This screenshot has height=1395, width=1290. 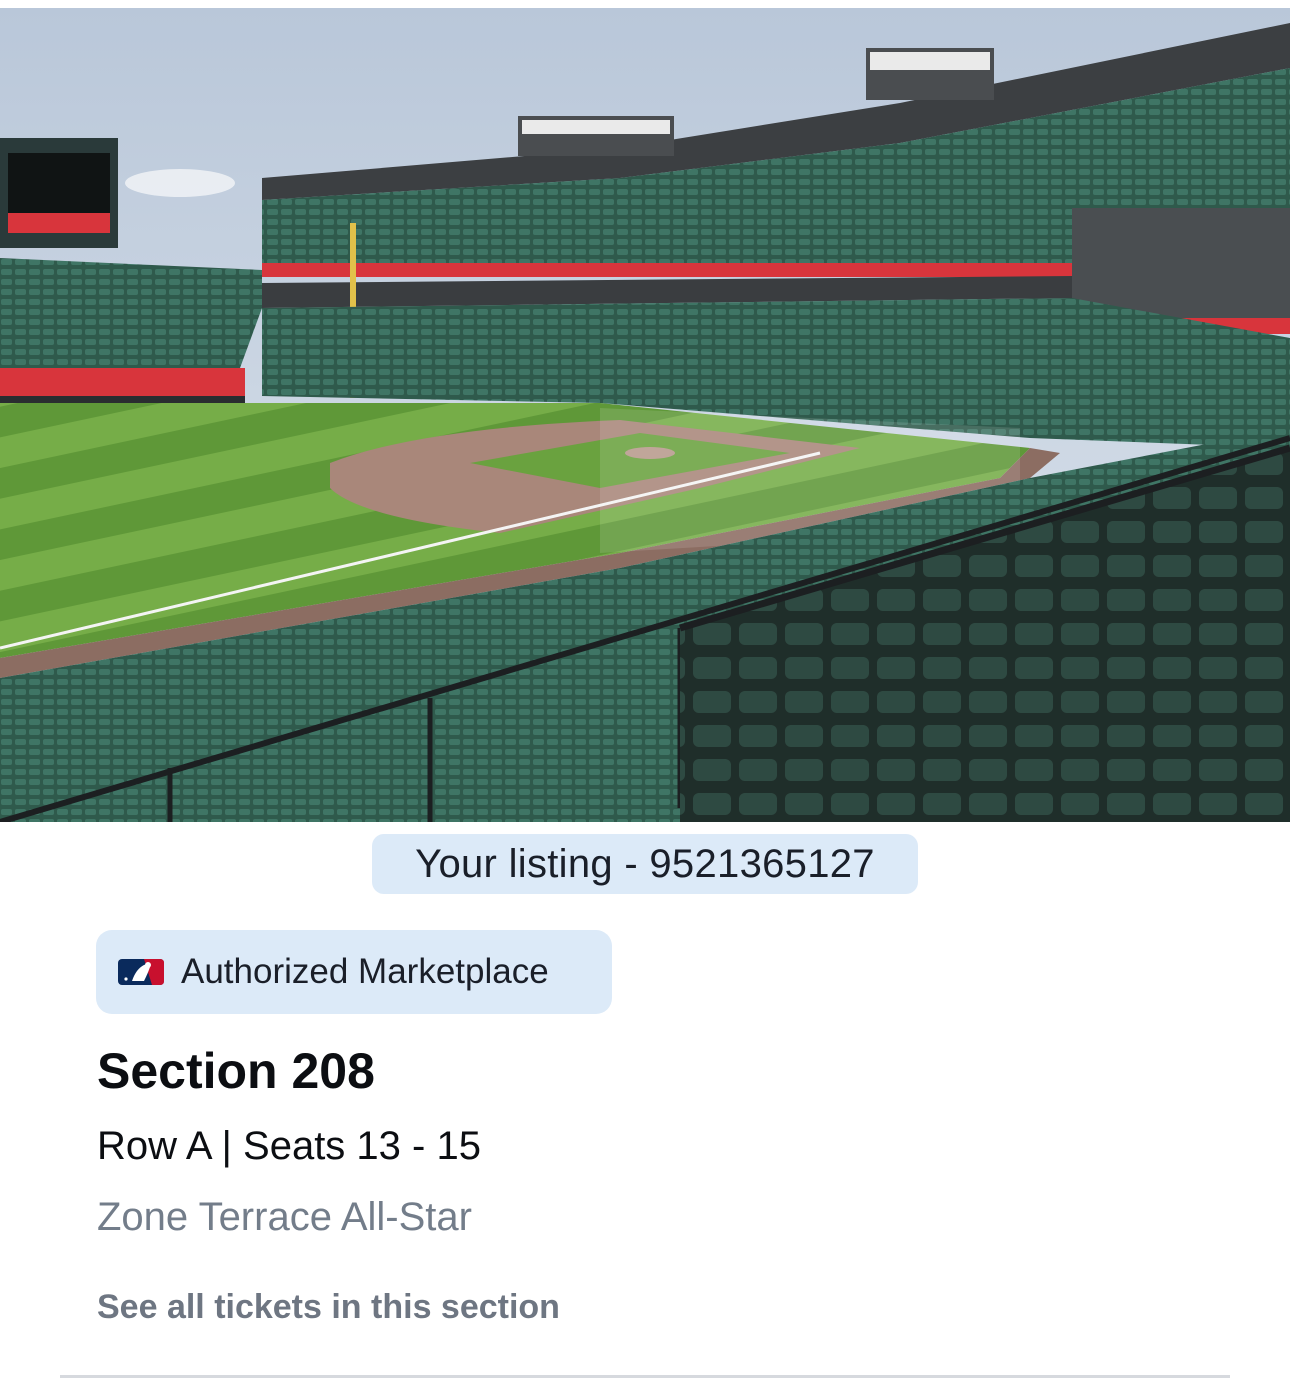 What do you see at coordinates (141, 972) in the screenshot?
I see `mlb-logo-icon` at bounding box center [141, 972].